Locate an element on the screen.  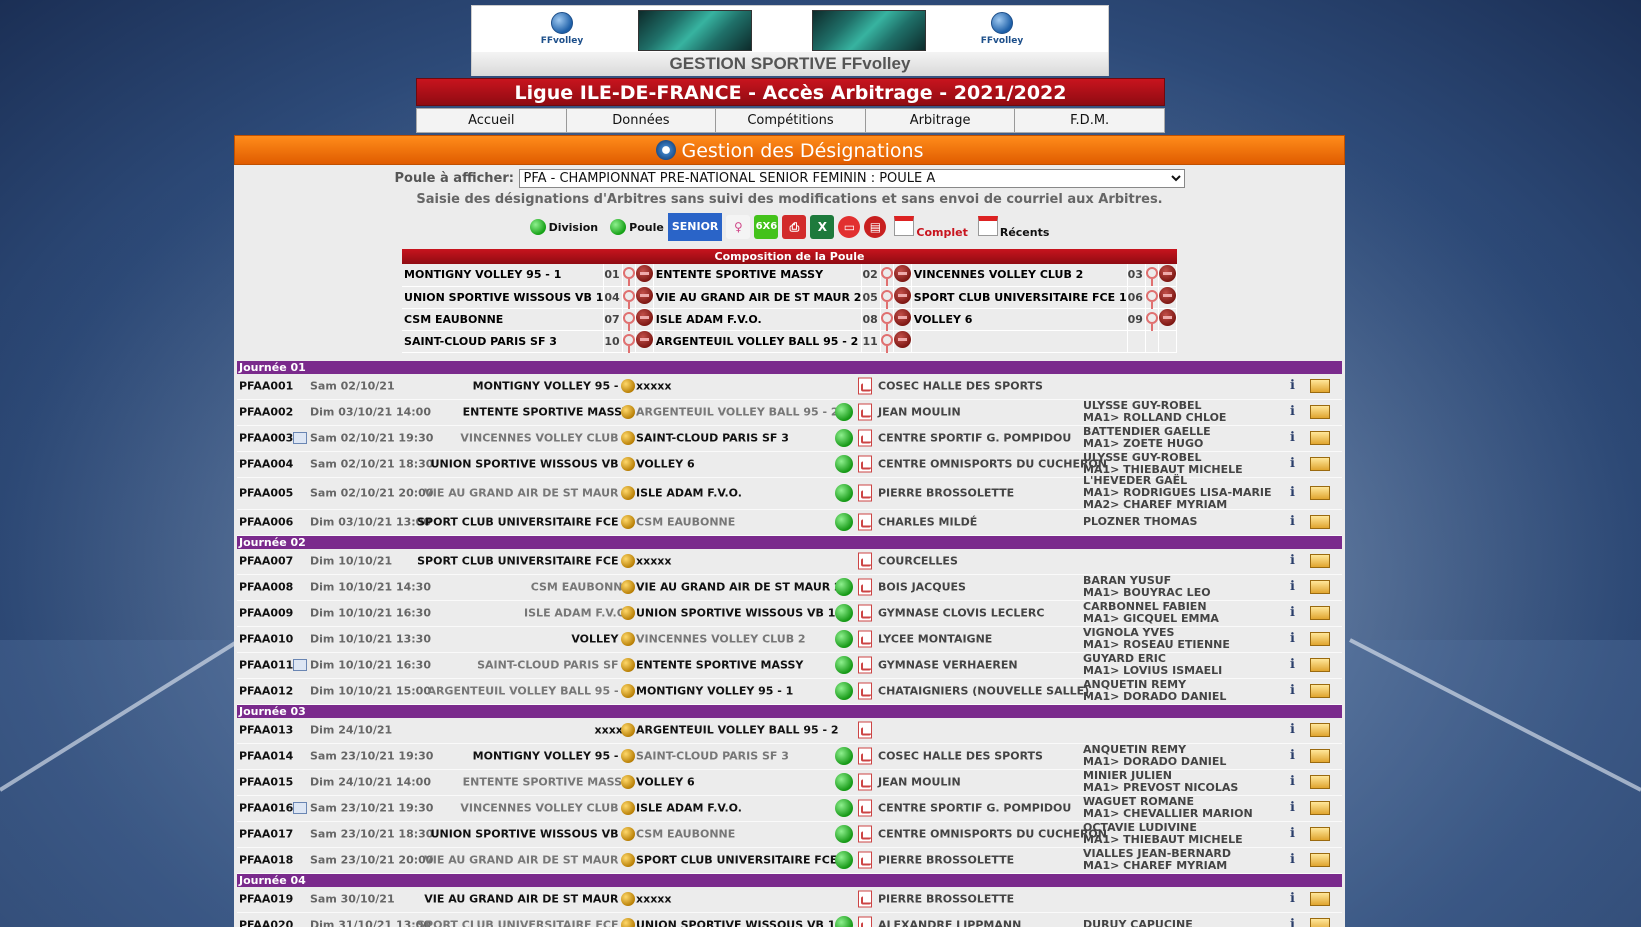
match-code: PFAA017 is located at coordinates (266, 834).